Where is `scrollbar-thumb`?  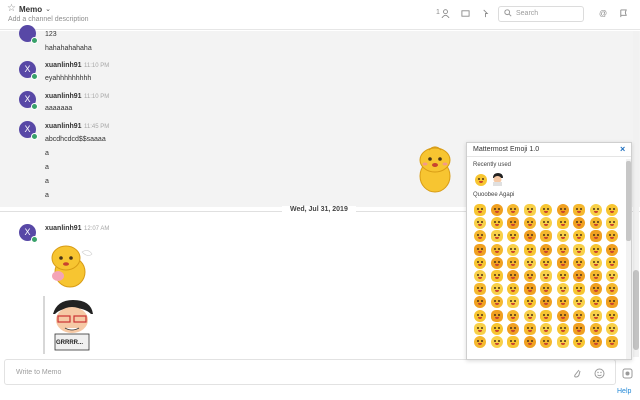
scrollbar-thumb is located at coordinates (636, 310).